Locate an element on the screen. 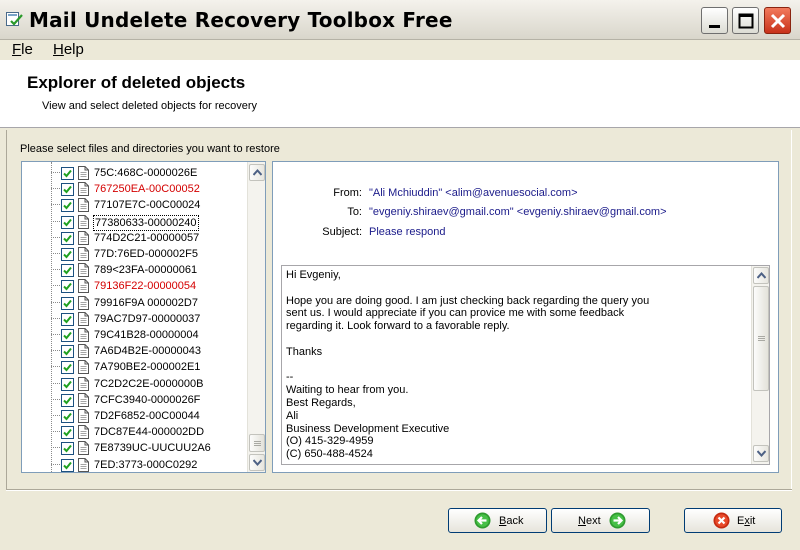  tree-item: 79AC7D97-00000037 is located at coordinates (135, 319).